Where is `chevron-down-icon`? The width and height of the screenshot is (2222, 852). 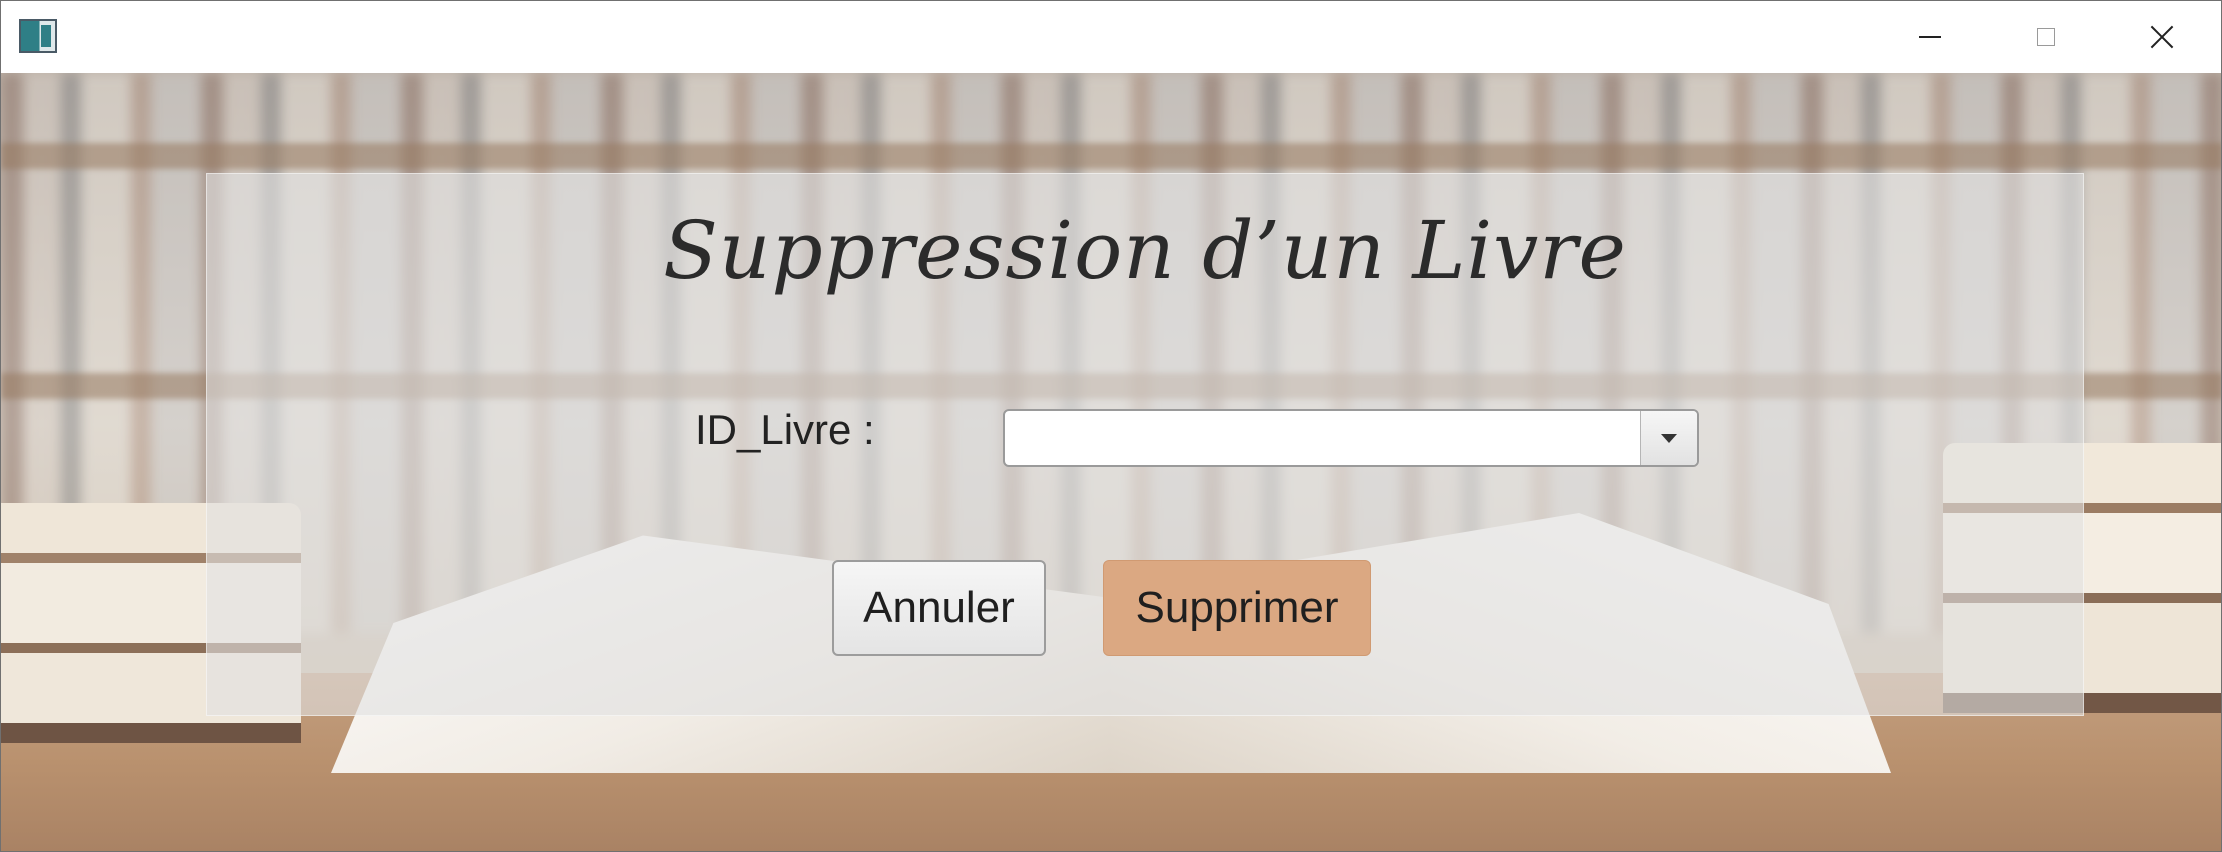 chevron-down-icon is located at coordinates (1669, 438).